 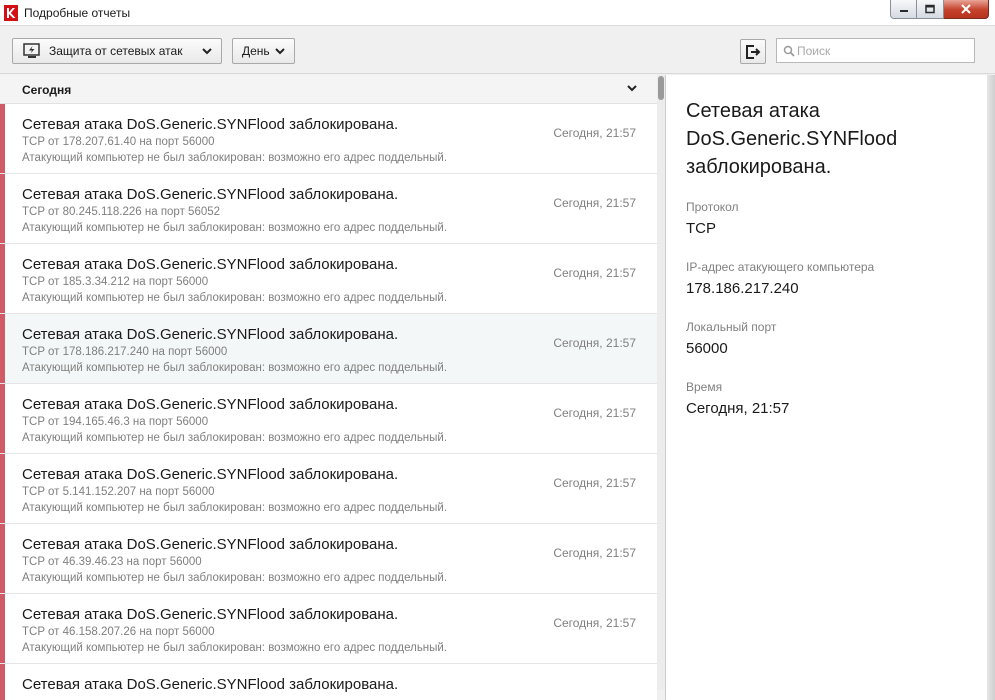 What do you see at coordinates (497, 50) in the screenshot?
I see `toolbar: Защита от сетевых атак День` at bounding box center [497, 50].